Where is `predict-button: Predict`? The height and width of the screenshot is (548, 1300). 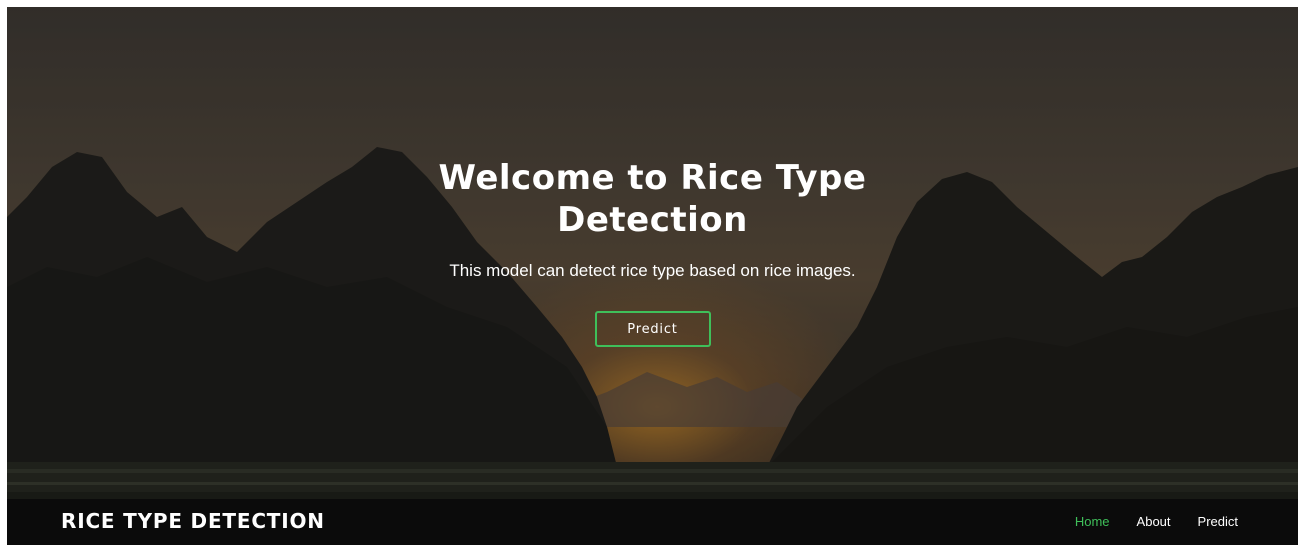
predict-button: Predict is located at coordinates (652, 329).